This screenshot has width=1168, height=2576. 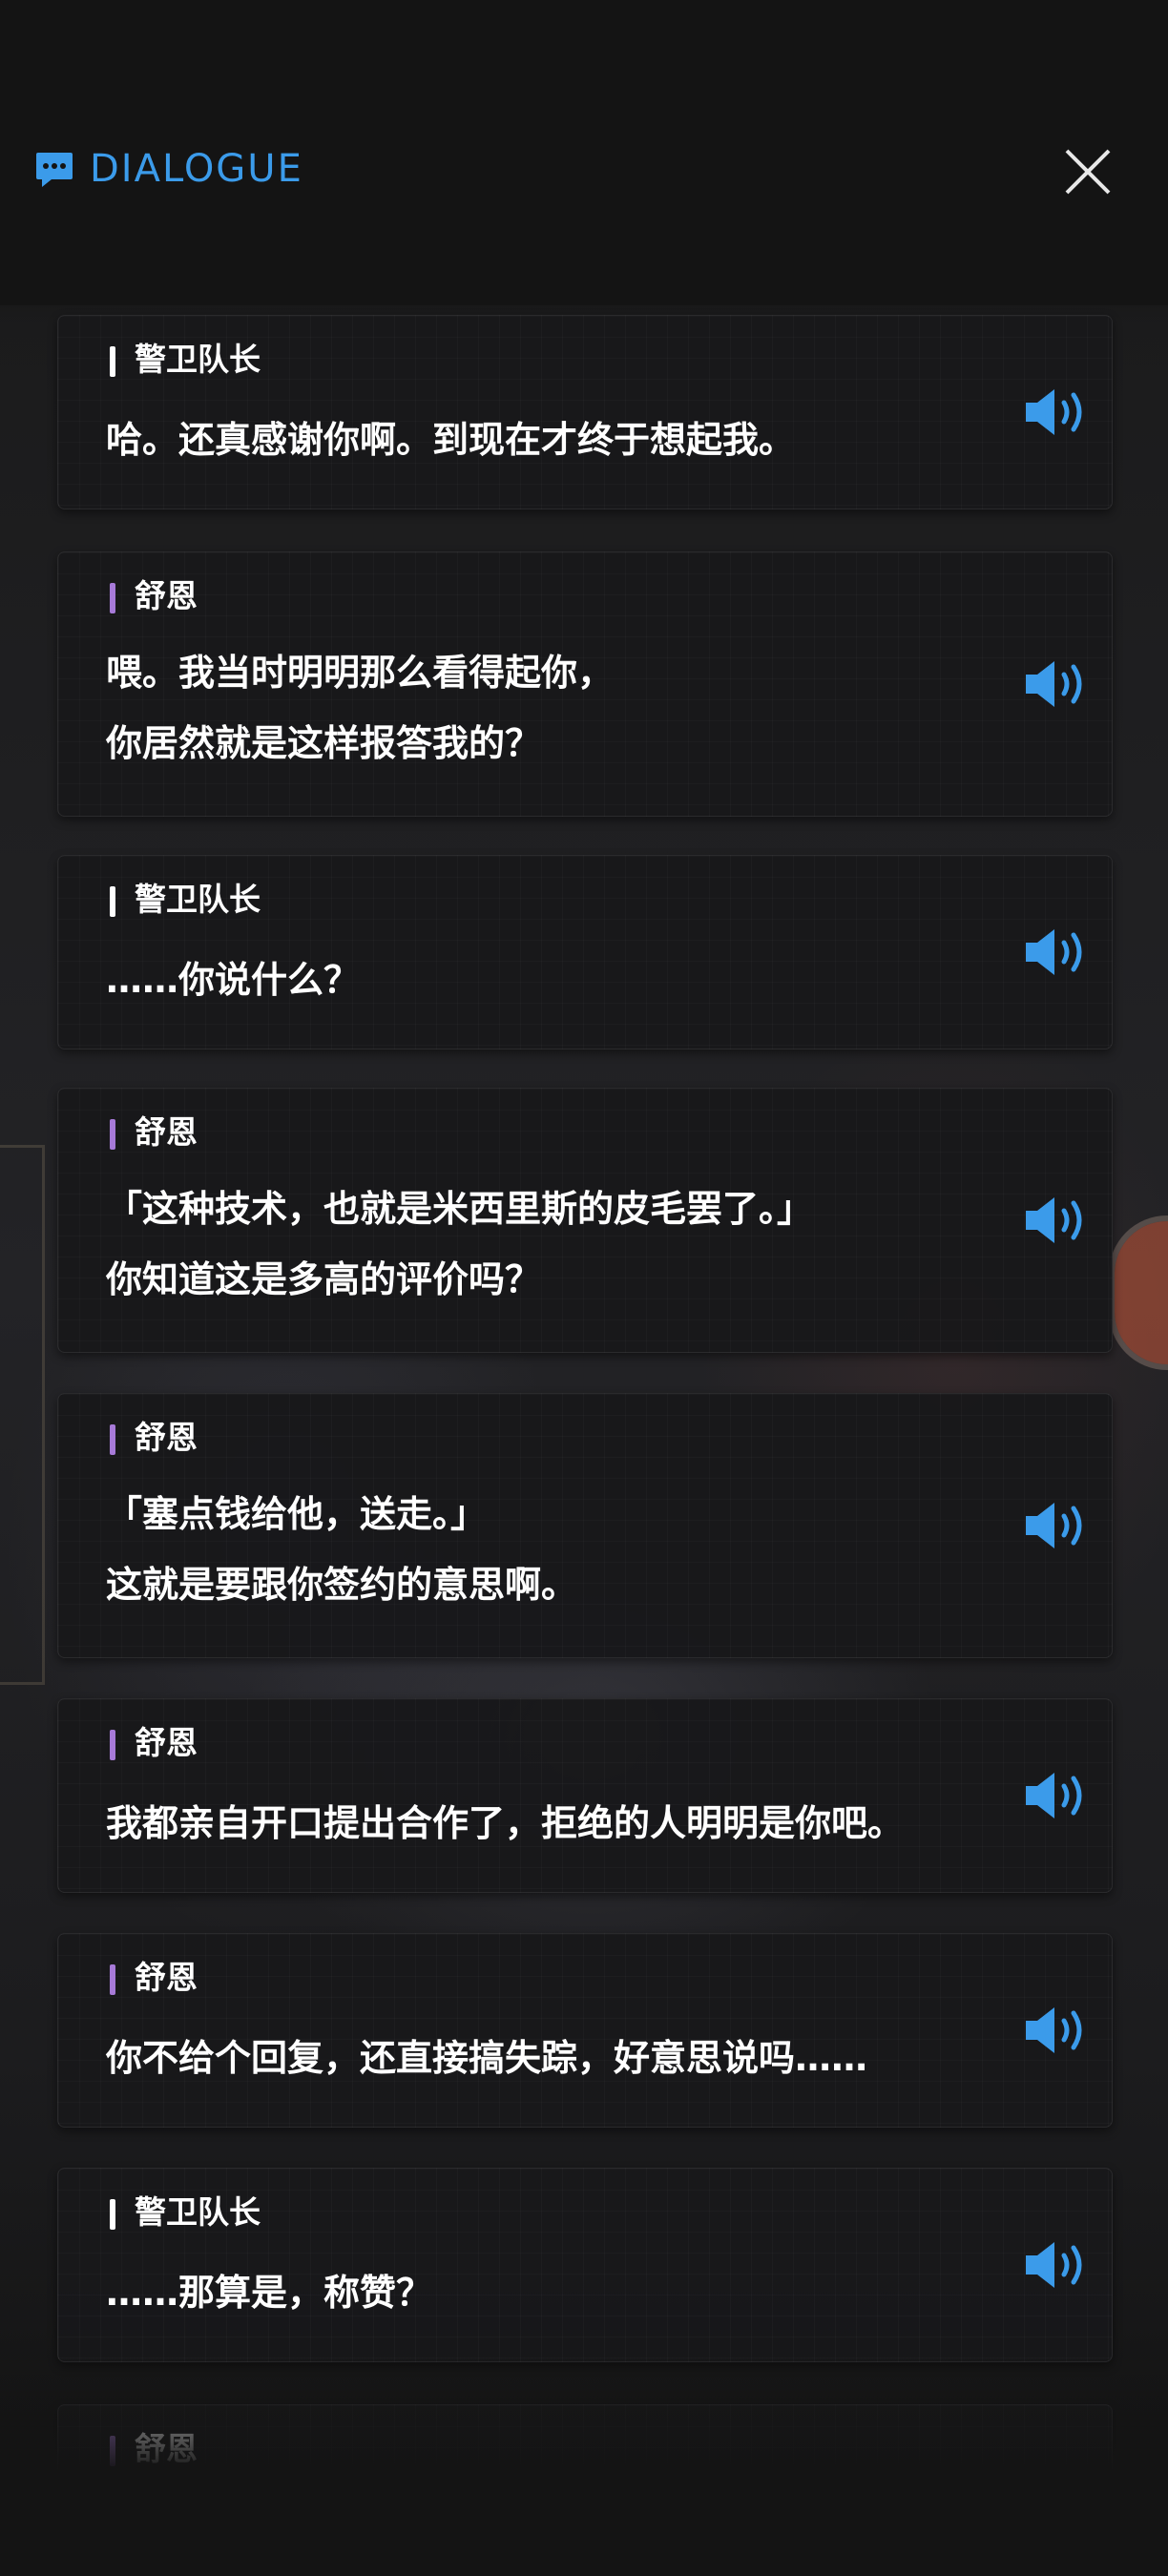 What do you see at coordinates (584, 172) in the screenshot?
I see `dialogue-header: DIALOGUE` at bounding box center [584, 172].